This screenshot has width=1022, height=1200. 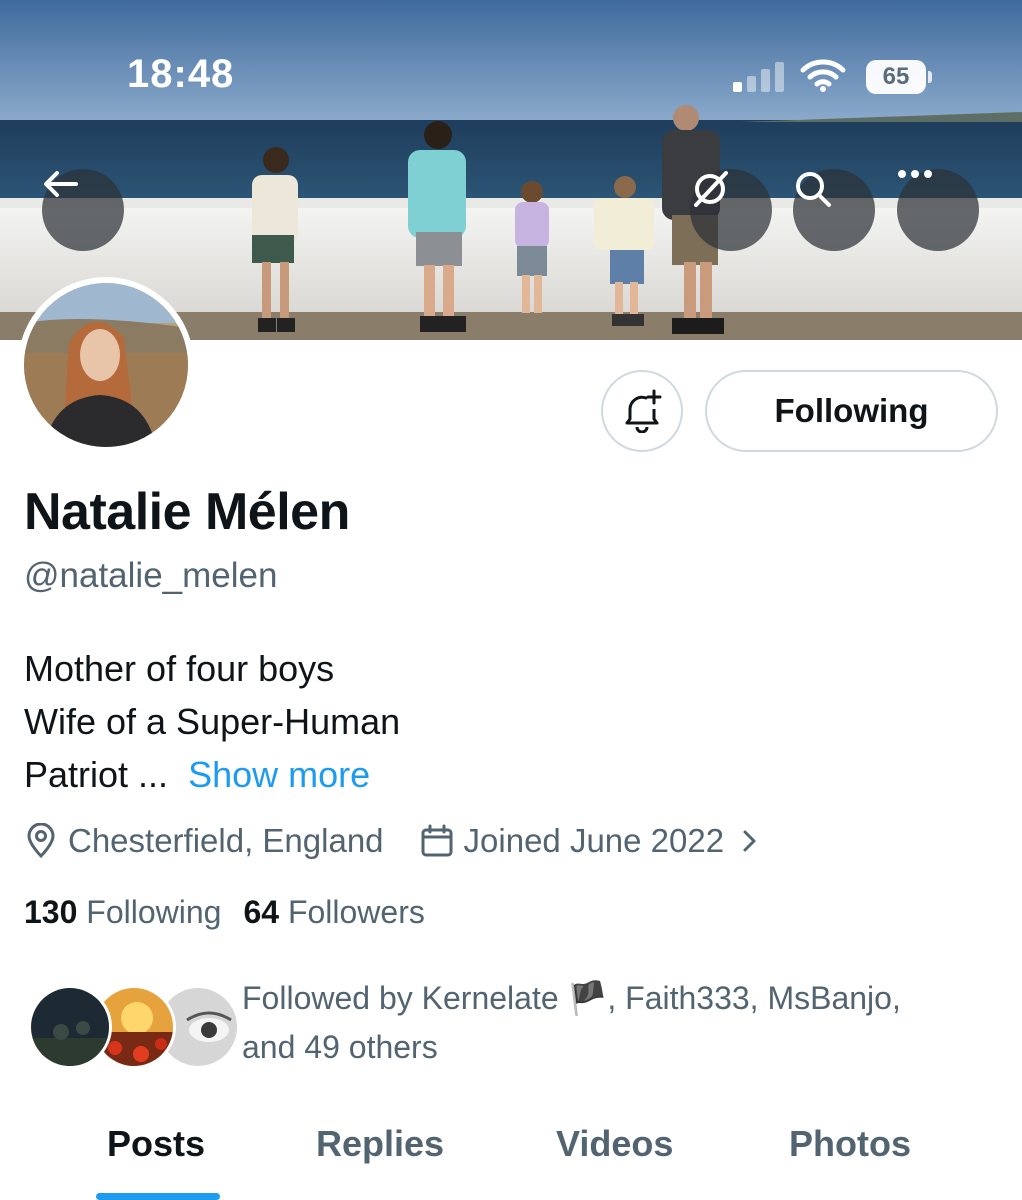 I want to click on more-options-button, so click(x=938, y=210).